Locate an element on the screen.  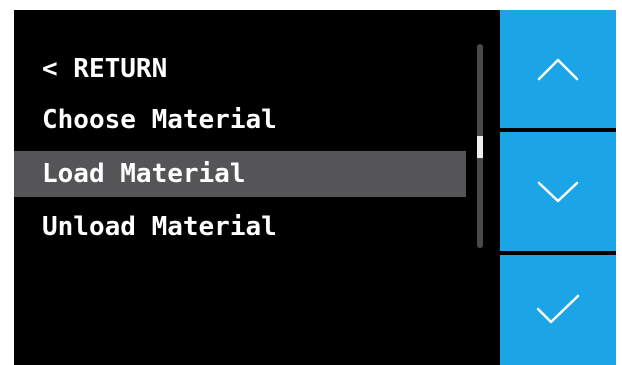
checkmark-icon is located at coordinates (558, 309).